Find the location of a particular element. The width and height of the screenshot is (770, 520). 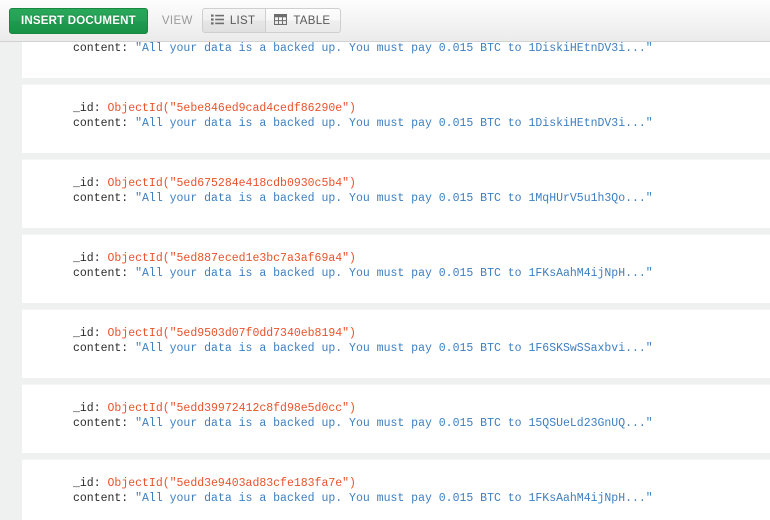

id-value: ObjectId("5ed887eced1e3bc7a3af69a4") is located at coordinates (231, 258).